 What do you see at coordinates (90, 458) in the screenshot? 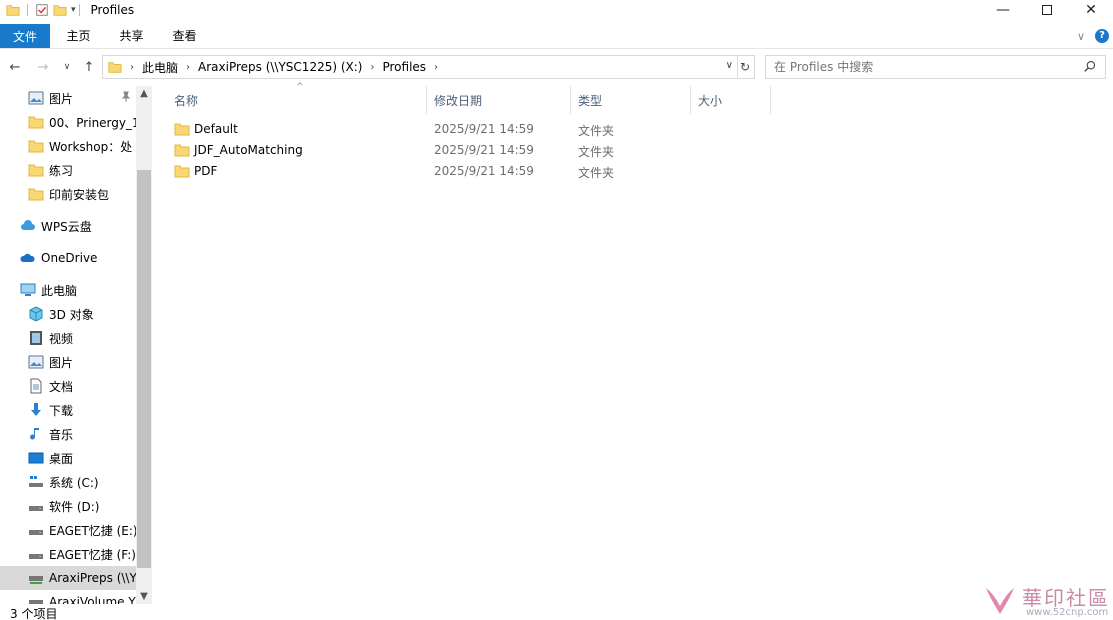
I see `nav-item-desktop: 桌面` at bounding box center [90, 458].